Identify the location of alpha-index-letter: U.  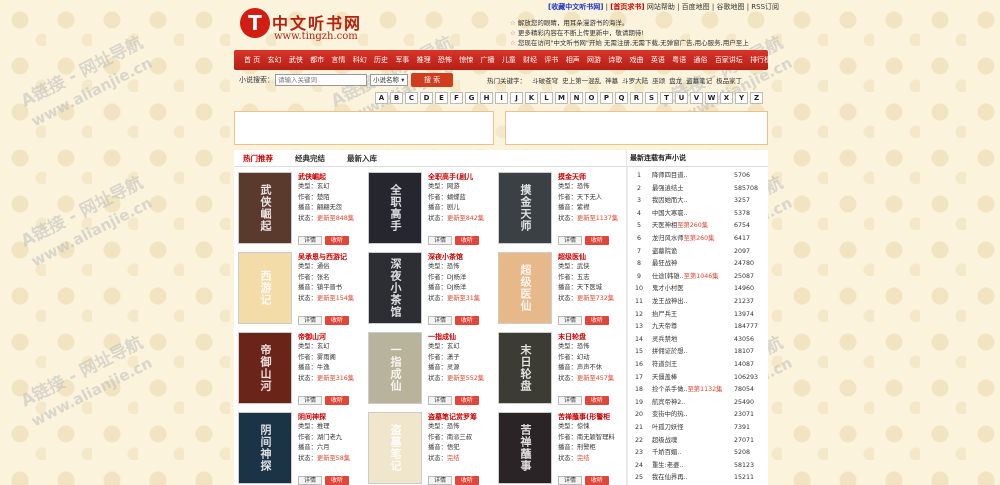
(681, 98).